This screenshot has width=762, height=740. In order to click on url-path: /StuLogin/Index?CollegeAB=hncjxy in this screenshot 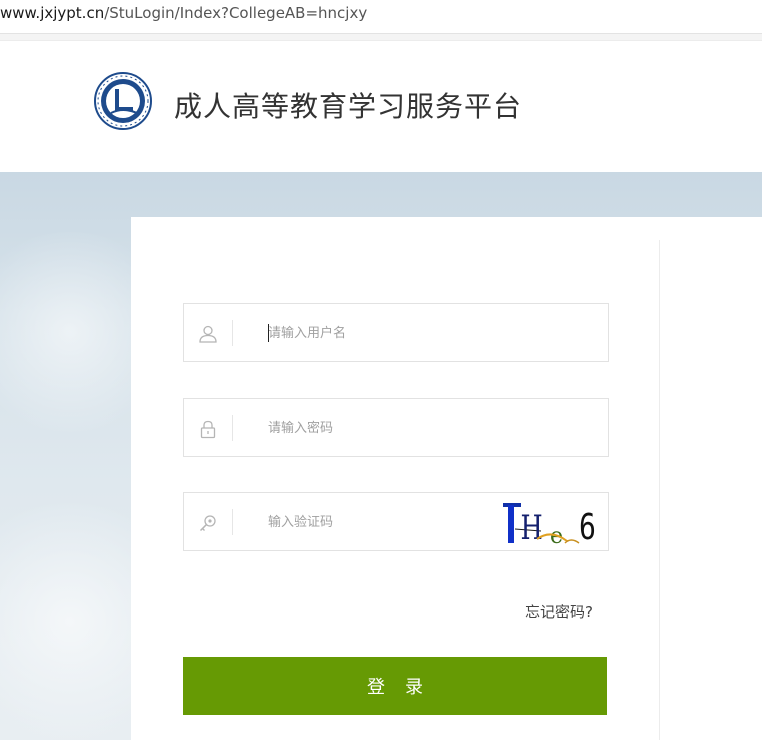, I will do `click(236, 13)`.